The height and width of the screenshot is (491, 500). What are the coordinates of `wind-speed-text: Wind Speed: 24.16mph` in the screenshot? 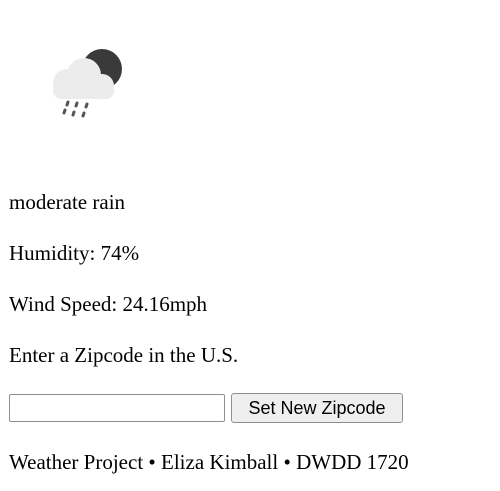 It's located at (108, 304).